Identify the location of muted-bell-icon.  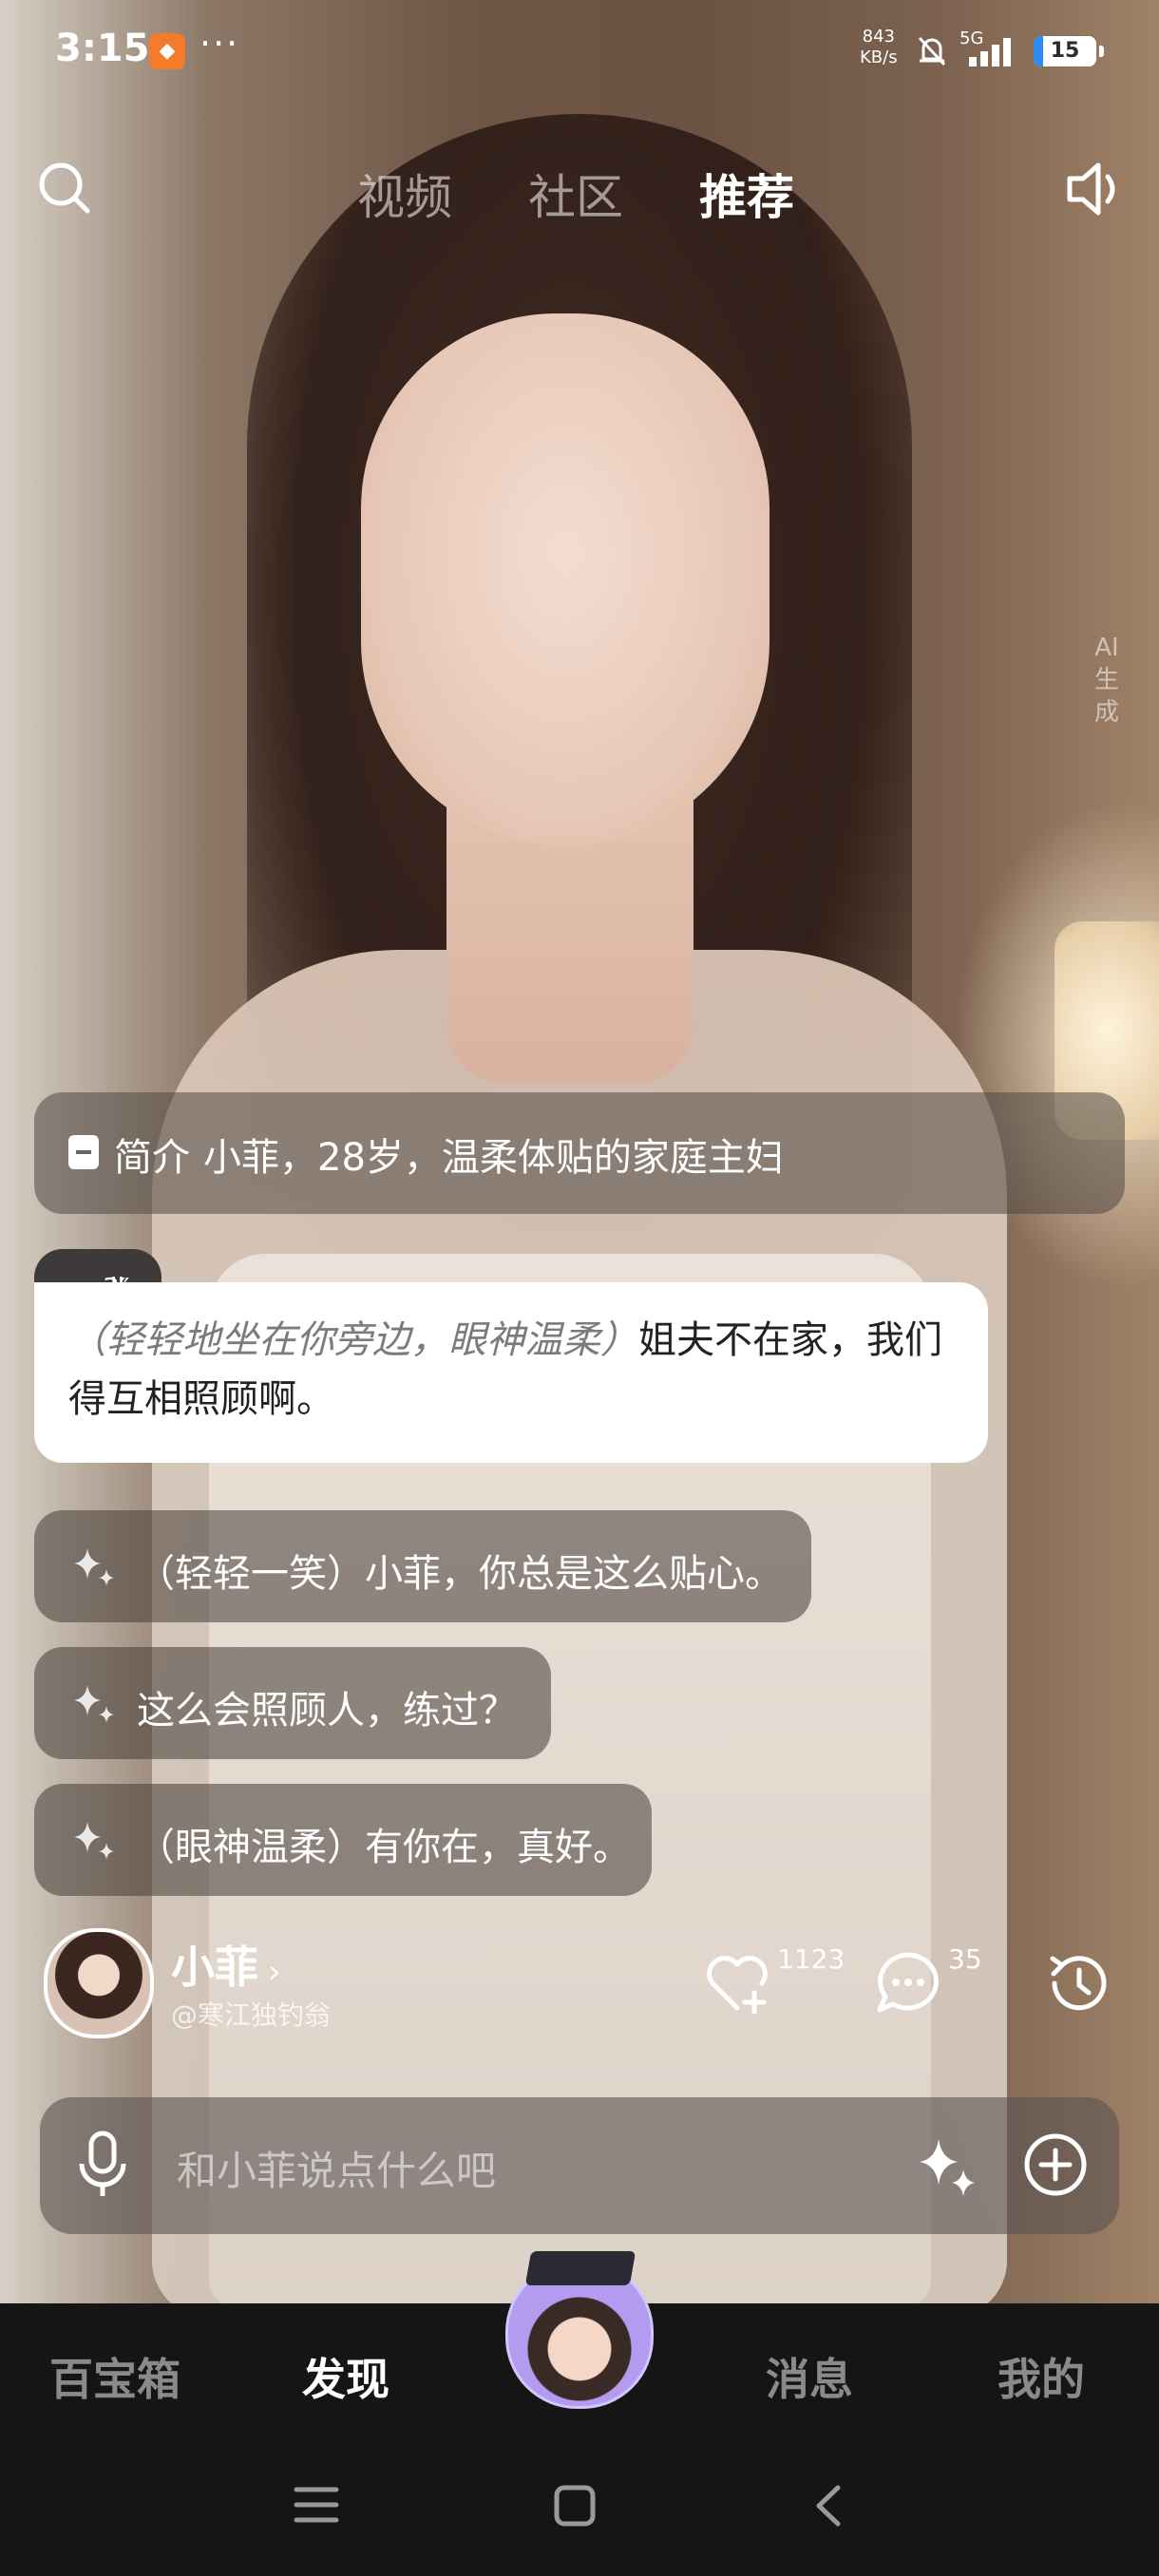
(932, 50).